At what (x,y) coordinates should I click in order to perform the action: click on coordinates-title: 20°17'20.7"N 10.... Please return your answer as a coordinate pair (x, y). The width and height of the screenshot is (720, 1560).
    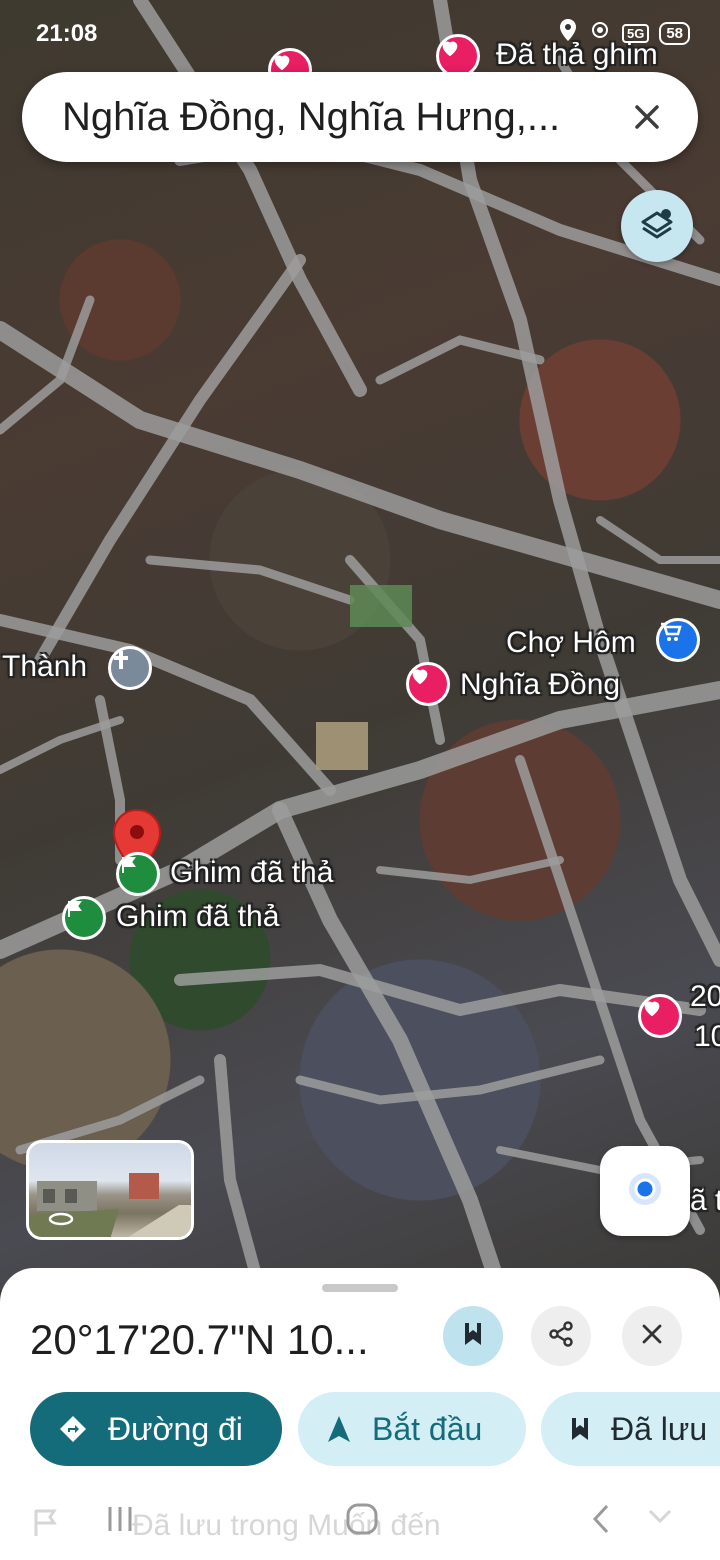
    Looking at the image, I should click on (199, 1339).